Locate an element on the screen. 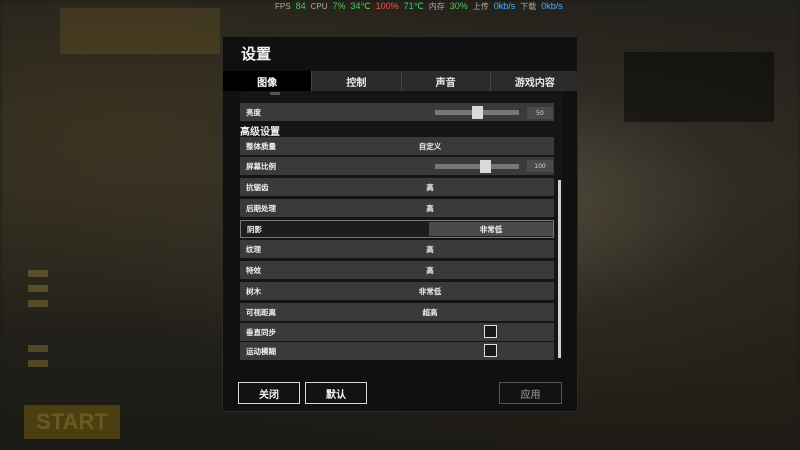  setting-row-effects: 特效 高 is located at coordinates (397, 270).